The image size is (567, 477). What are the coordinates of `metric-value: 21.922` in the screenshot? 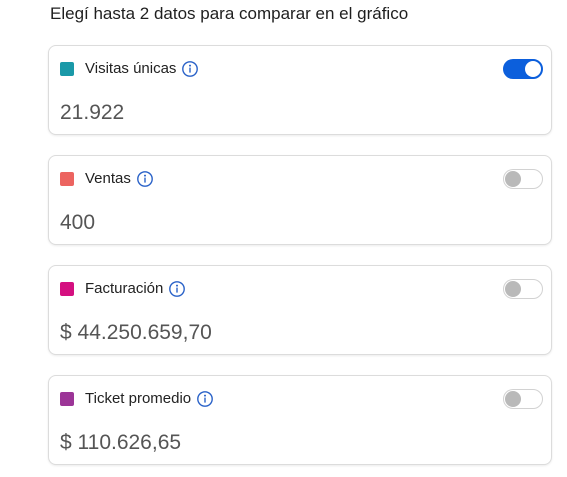 It's located at (92, 112).